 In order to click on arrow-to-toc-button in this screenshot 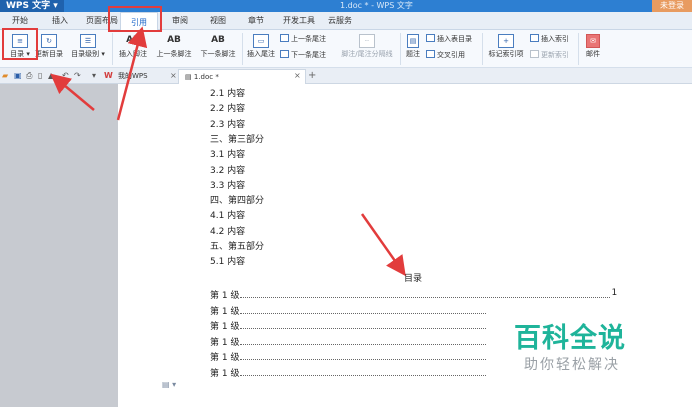, I will do `click(72, 92)`.